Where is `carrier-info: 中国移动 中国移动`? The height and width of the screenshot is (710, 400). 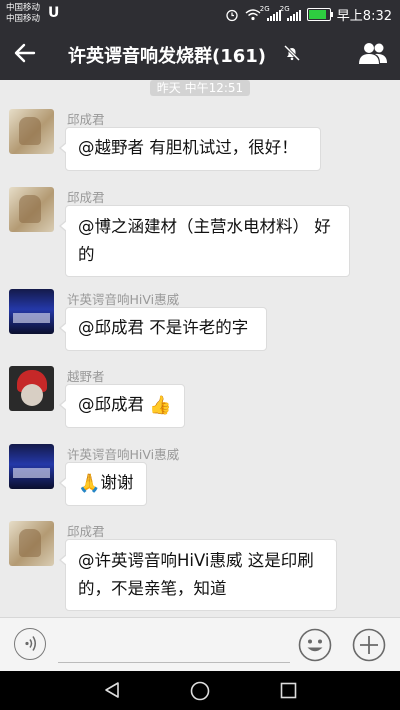 carrier-info: 中国移动 中国移动 is located at coordinates (23, 14).